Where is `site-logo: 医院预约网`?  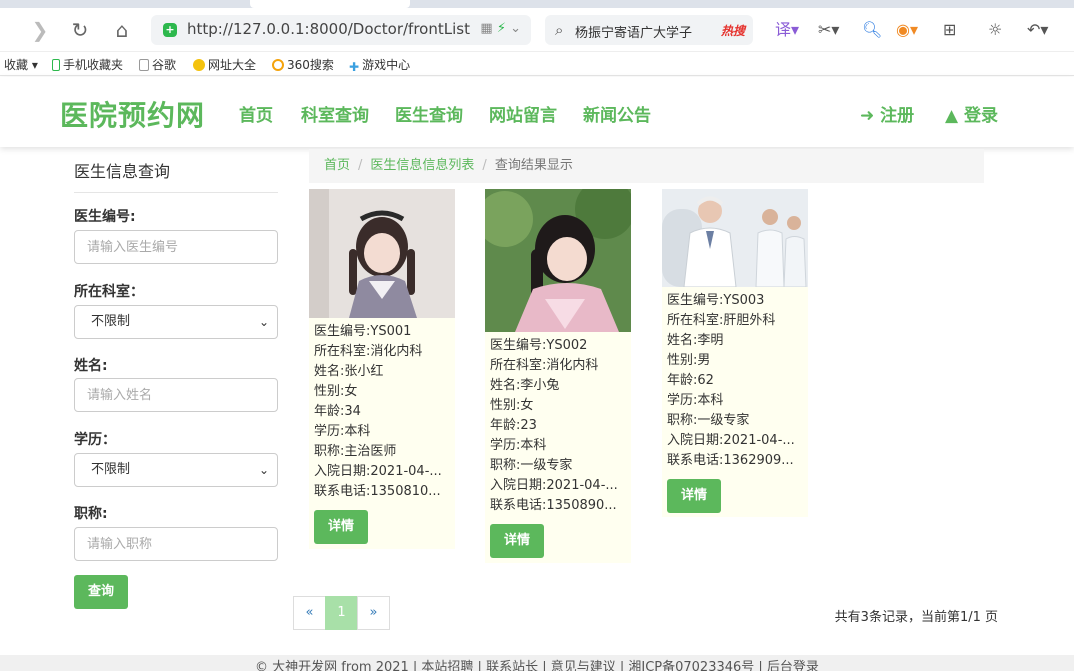
site-logo: 医院预约网 is located at coordinates (132, 114).